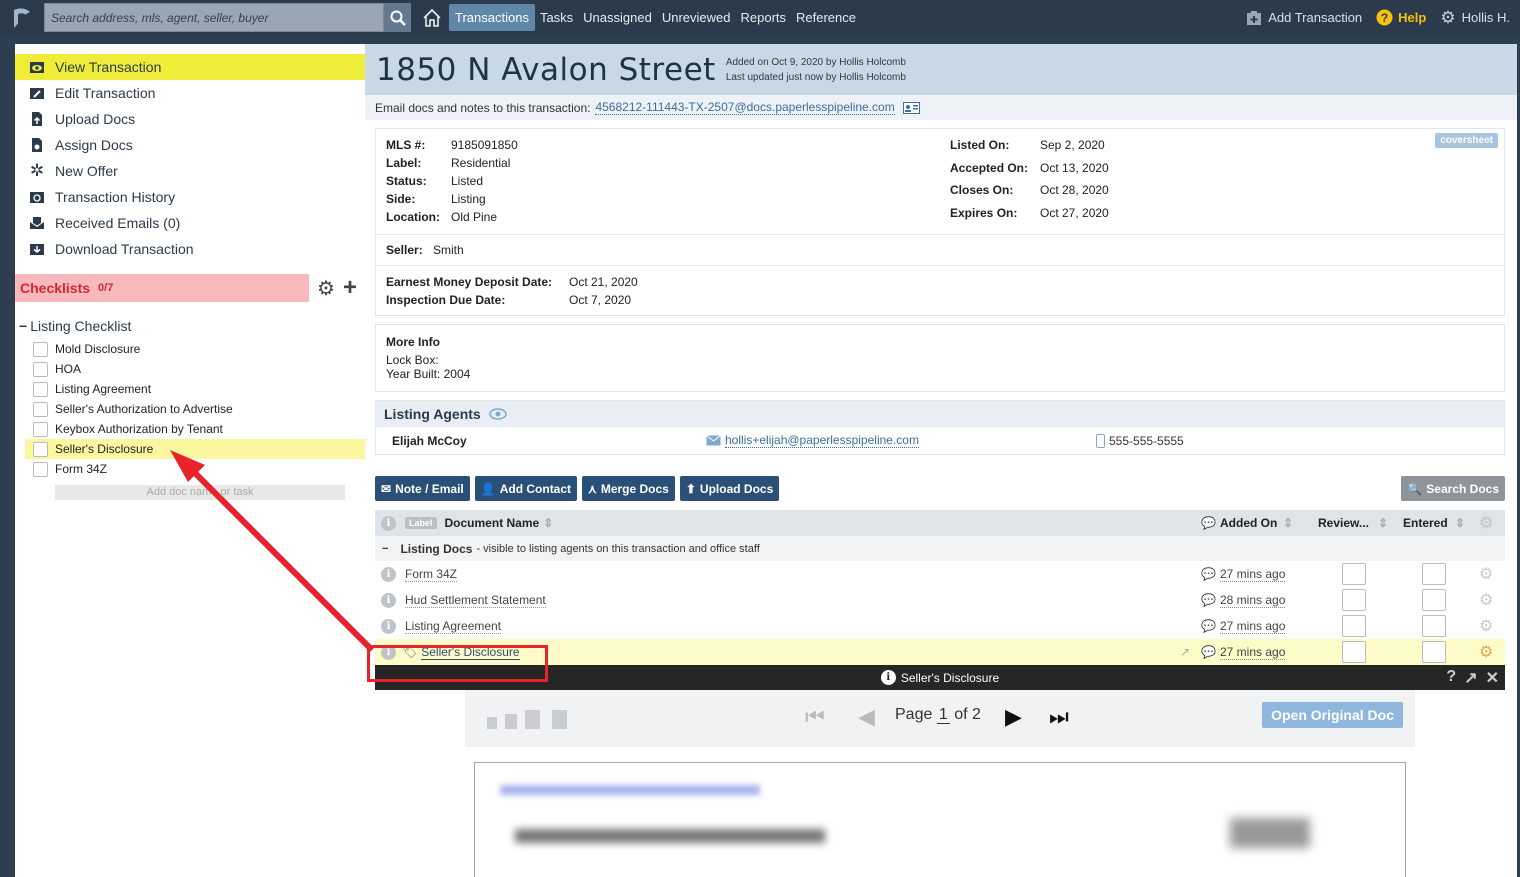 Image resolution: width=1520 pixels, height=877 pixels. What do you see at coordinates (326, 288) in the screenshot?
I see `checklist-settings-gear-icon: ⚙` at bounding box center [326, 288].